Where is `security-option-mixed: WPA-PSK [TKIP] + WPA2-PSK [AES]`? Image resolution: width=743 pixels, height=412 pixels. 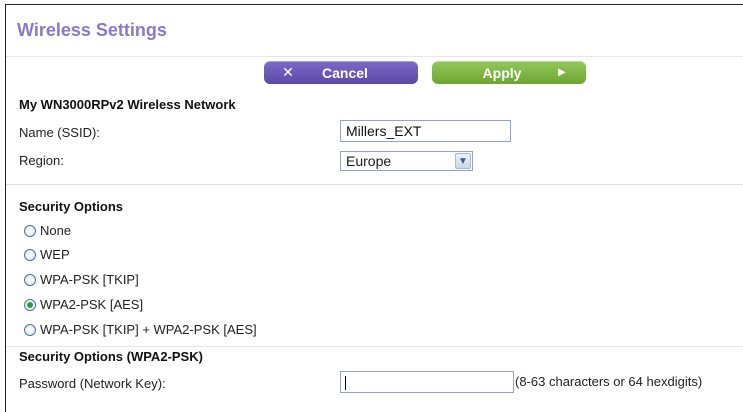
security-option-mixed: WPA-PSK [TKIP] + WPA2-PSK [AES] is located at coordinates (140, 329).